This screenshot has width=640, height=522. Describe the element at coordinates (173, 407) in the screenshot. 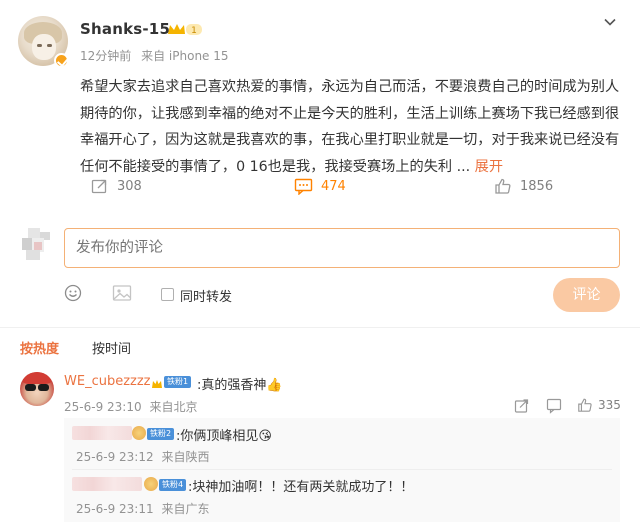

I see `comment-source: 来自北京` at that location.